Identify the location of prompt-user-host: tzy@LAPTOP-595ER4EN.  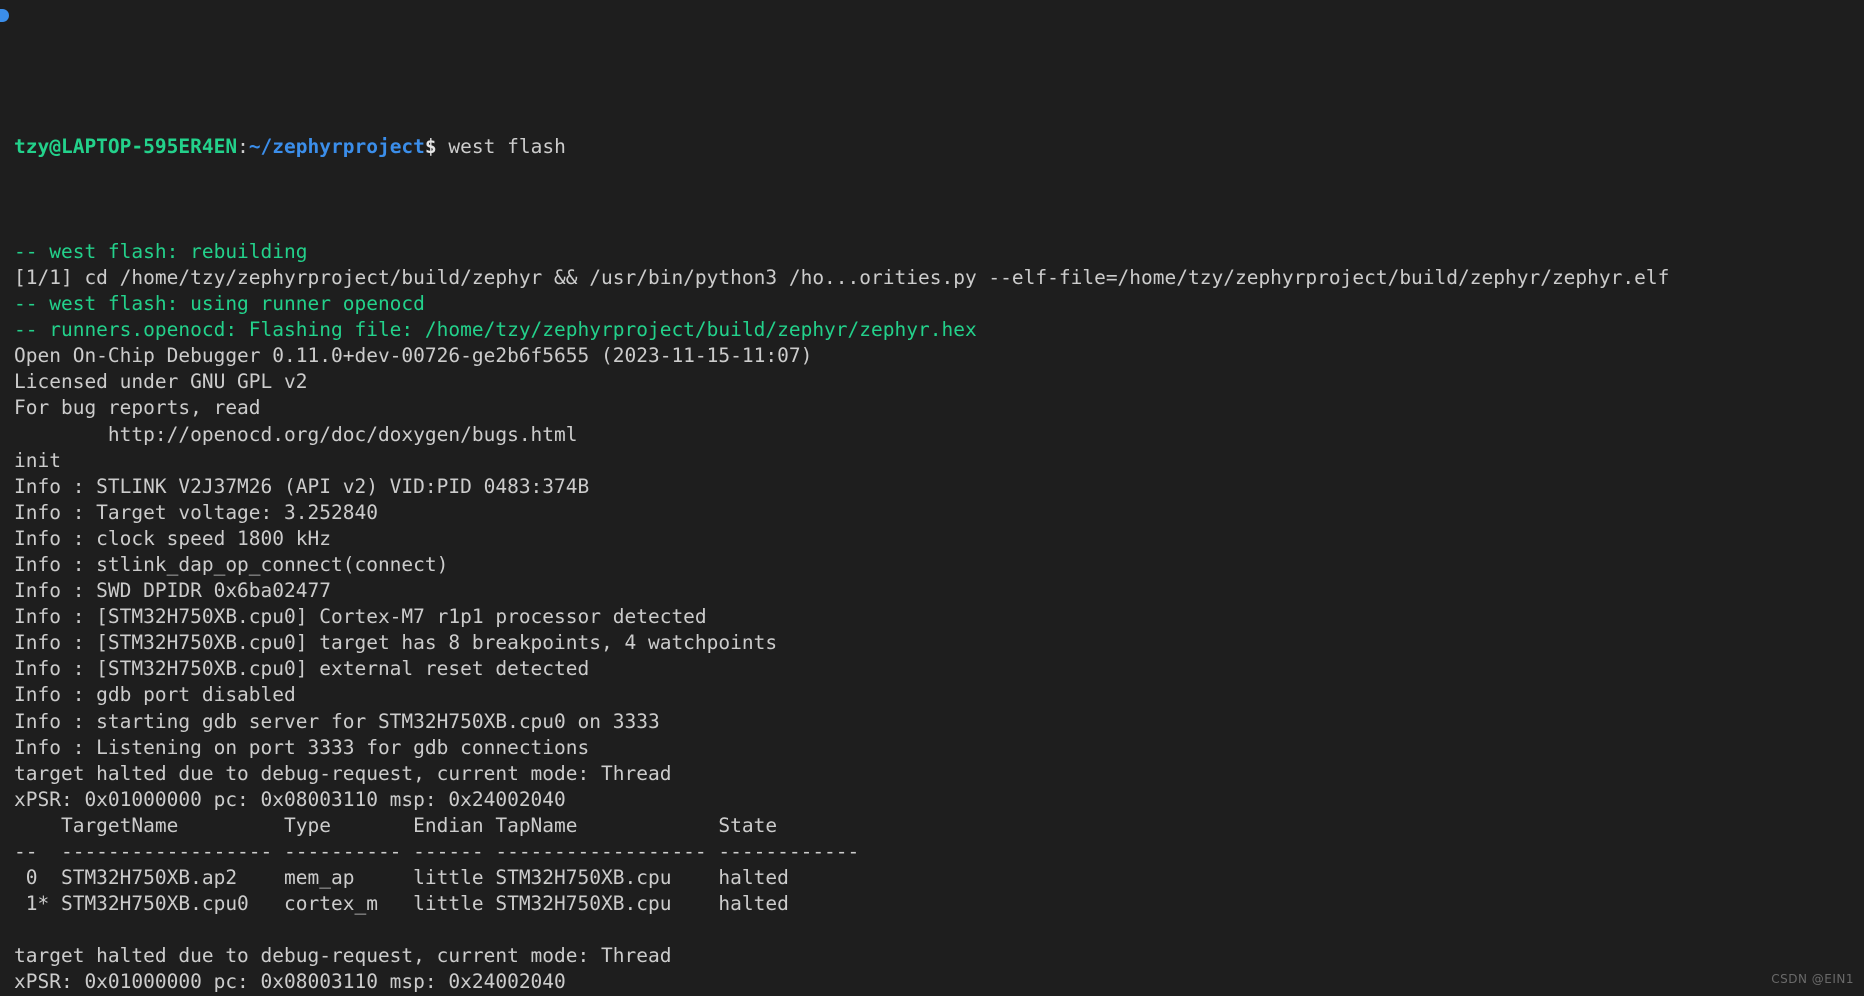
(126, 147).